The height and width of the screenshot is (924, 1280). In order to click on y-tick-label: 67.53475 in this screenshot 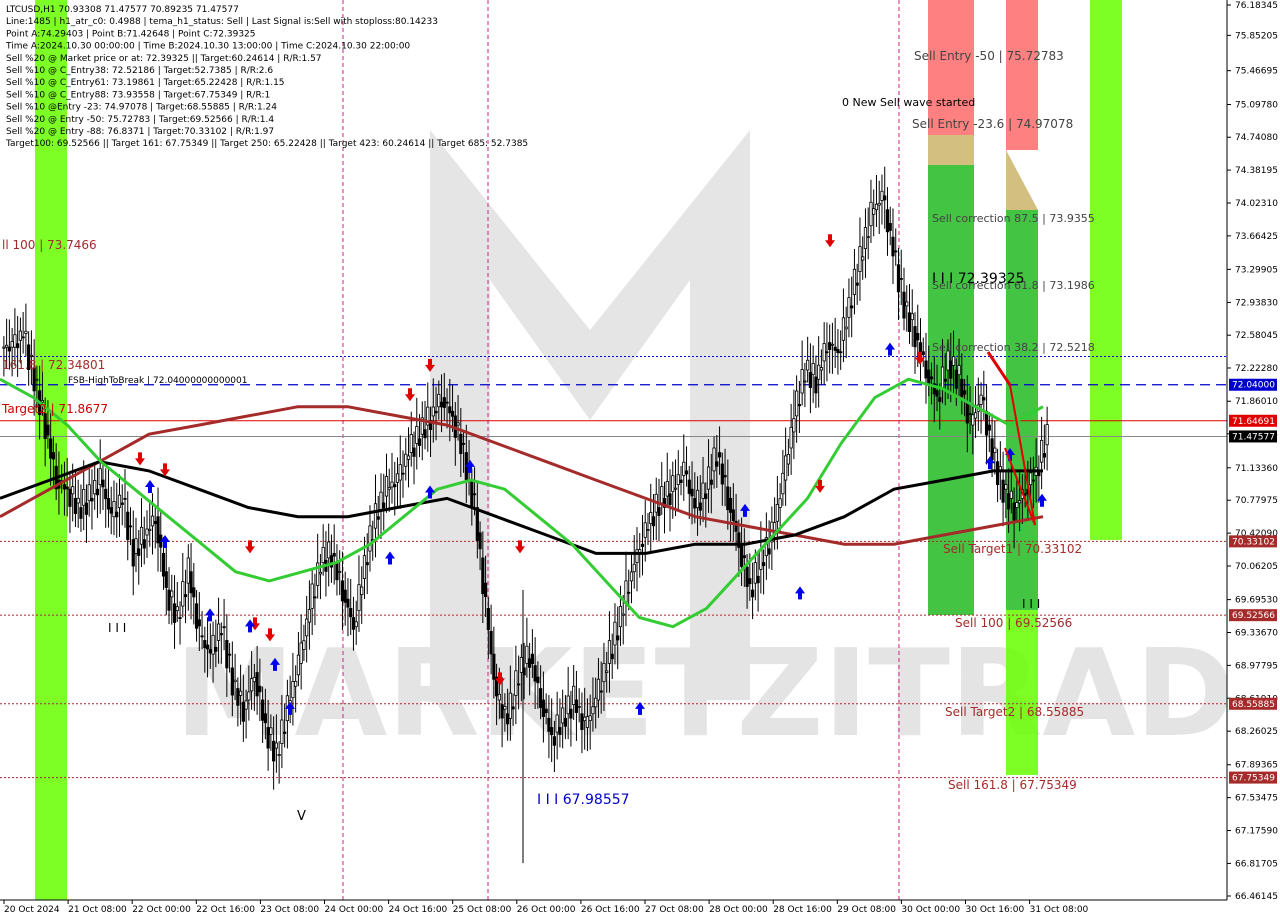, I will do `click(1256, 799)`.